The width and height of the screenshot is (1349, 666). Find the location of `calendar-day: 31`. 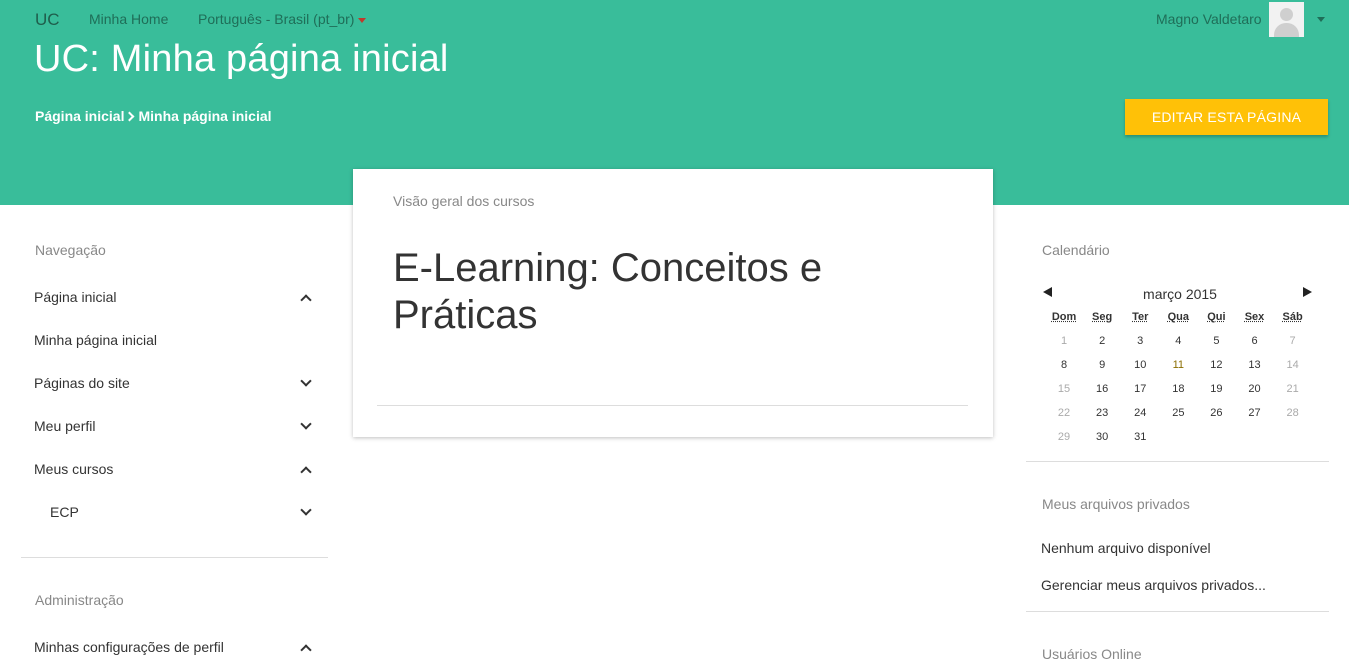

calendar-day: 31 is located at coordinates (1140, 437).